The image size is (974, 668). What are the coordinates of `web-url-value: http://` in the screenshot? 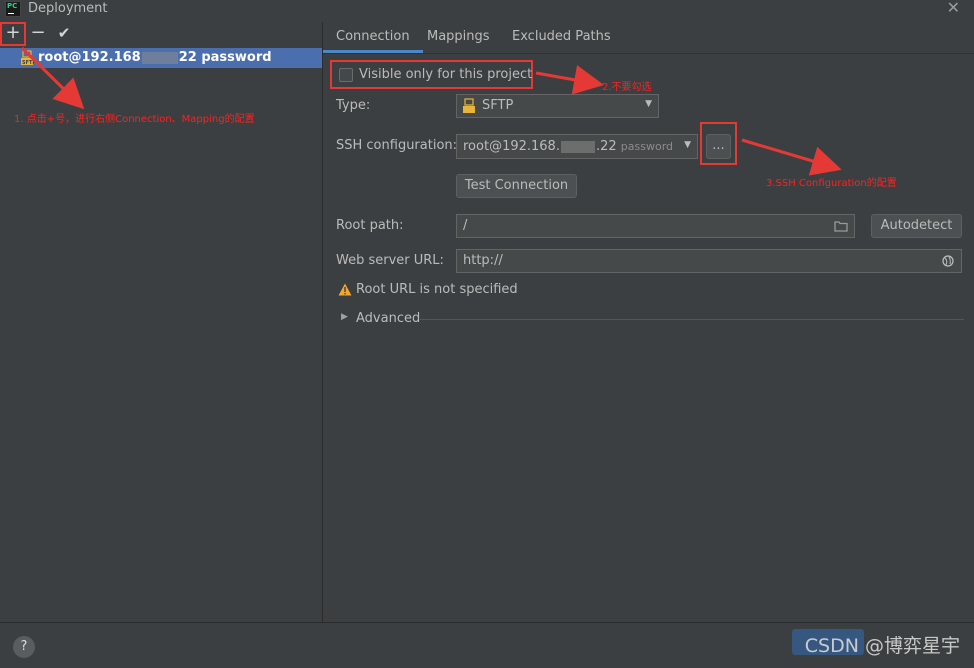 It's located at (483, 260).